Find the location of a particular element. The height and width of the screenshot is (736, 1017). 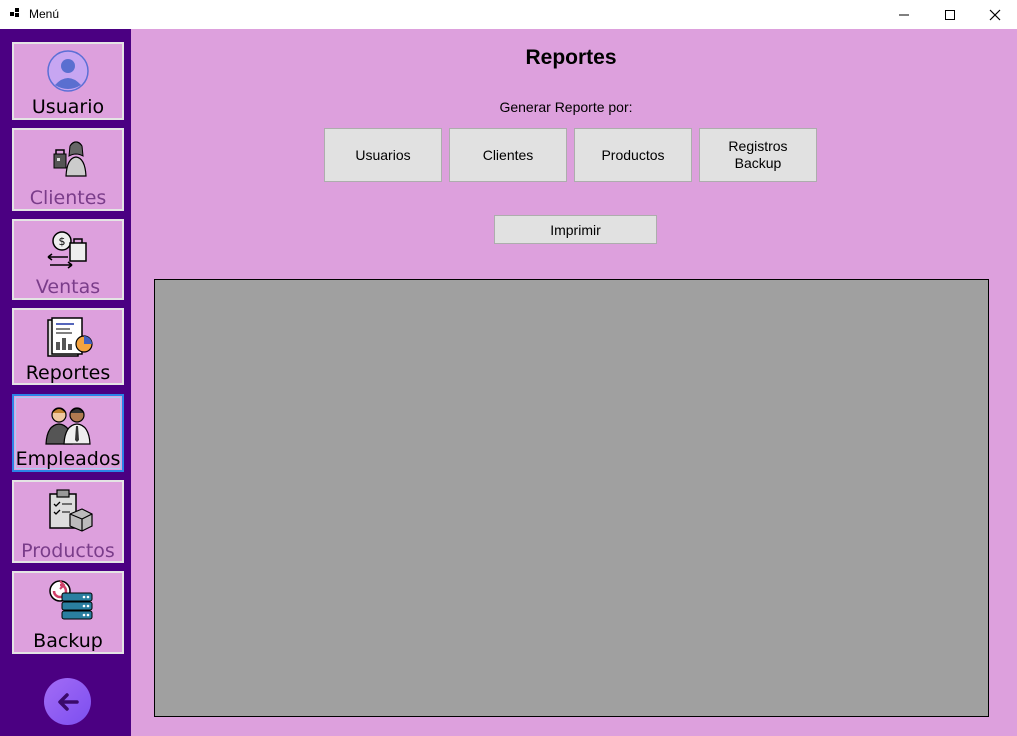

close-button is located at coordinates (994, 14).